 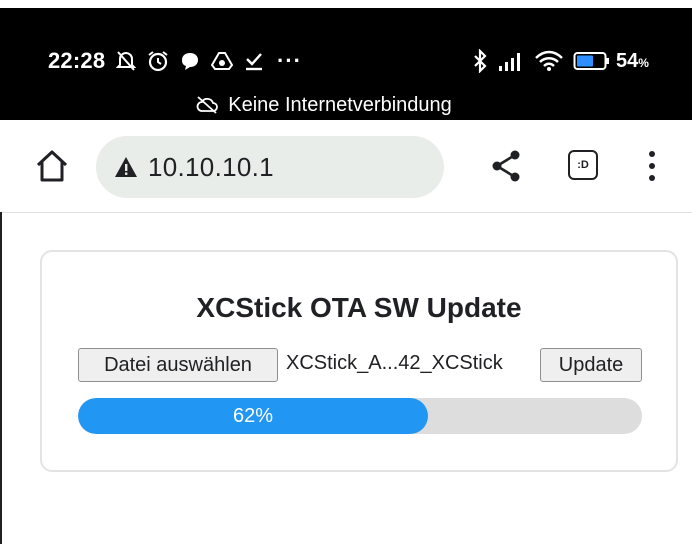 I want to click on tab-switcher-button: :D, so click(x=583, y=165).